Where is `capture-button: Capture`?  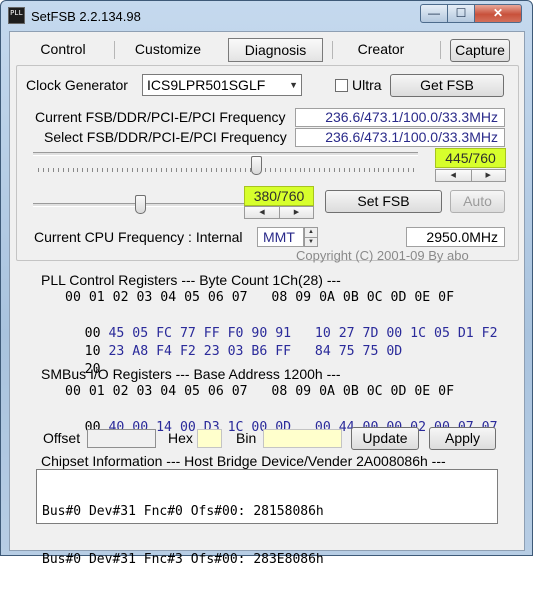
capture-button: Capture is located at coordinates (480, 50).